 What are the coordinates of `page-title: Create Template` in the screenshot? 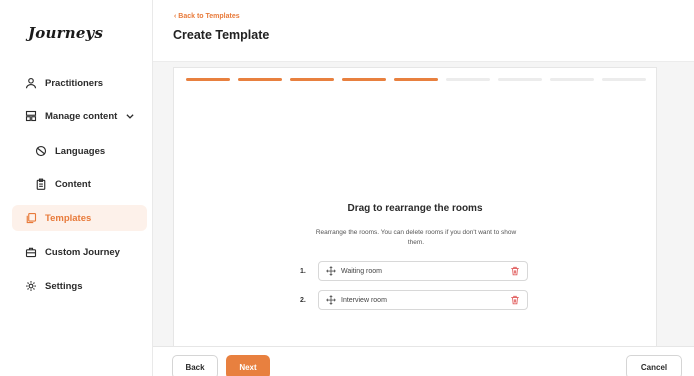 It's located at (221, 35).